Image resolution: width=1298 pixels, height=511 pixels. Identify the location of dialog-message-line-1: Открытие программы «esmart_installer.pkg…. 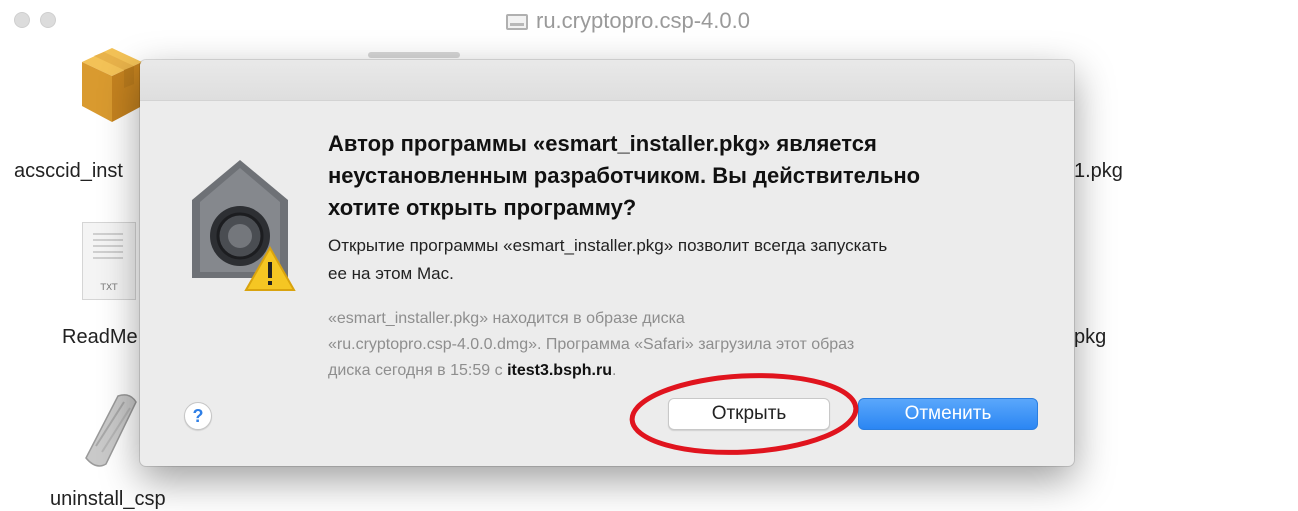
(608, 245).